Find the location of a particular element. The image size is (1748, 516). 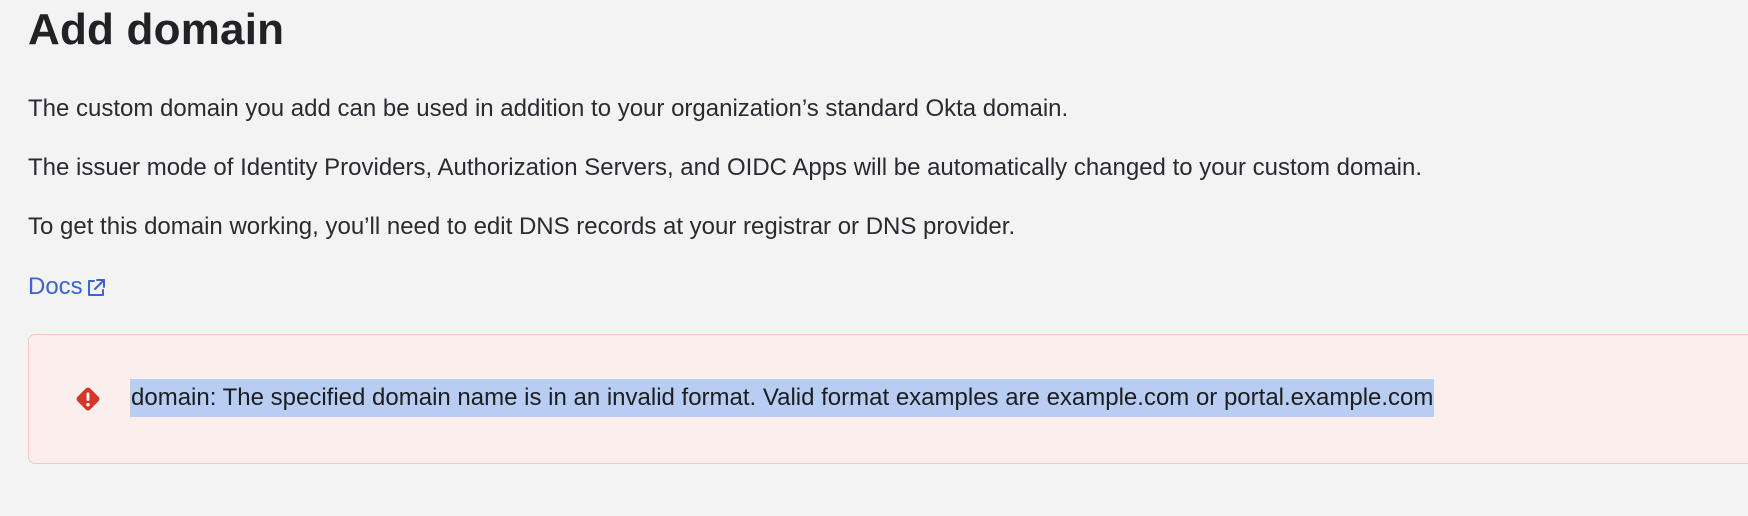

docs-link: Docs is located at coordinates (67, 287).